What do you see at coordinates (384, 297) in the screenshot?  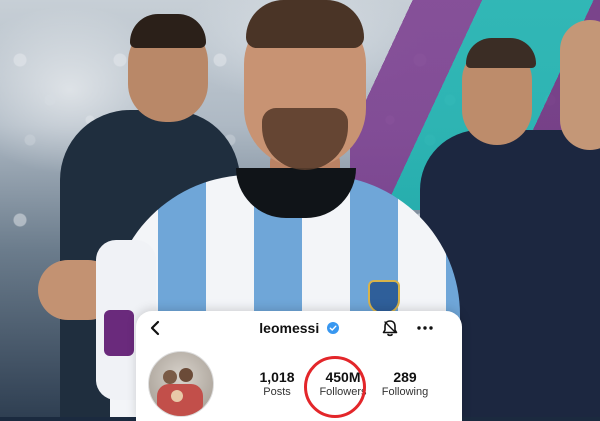 I see `team-crest` at bounding box center [384, 297].